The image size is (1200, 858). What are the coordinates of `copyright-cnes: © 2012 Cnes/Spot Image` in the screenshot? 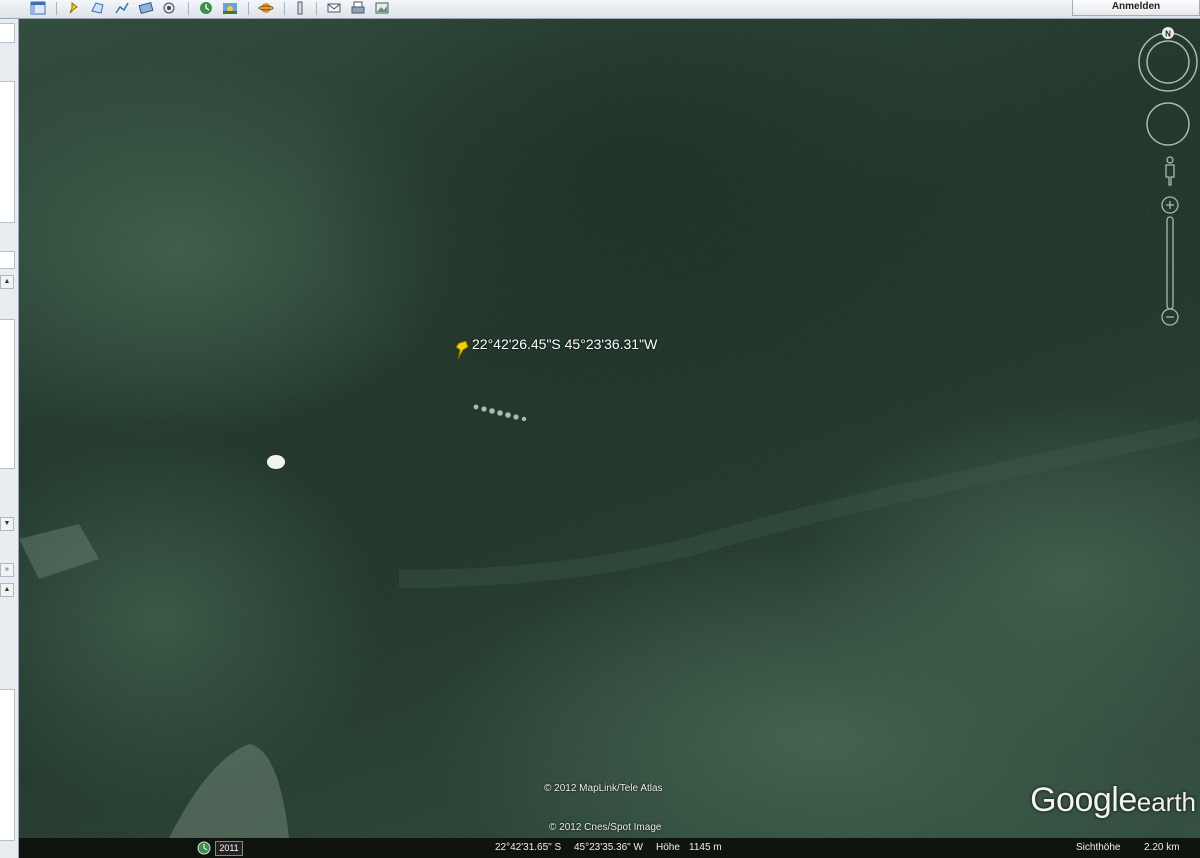 It's located at (605, 827).